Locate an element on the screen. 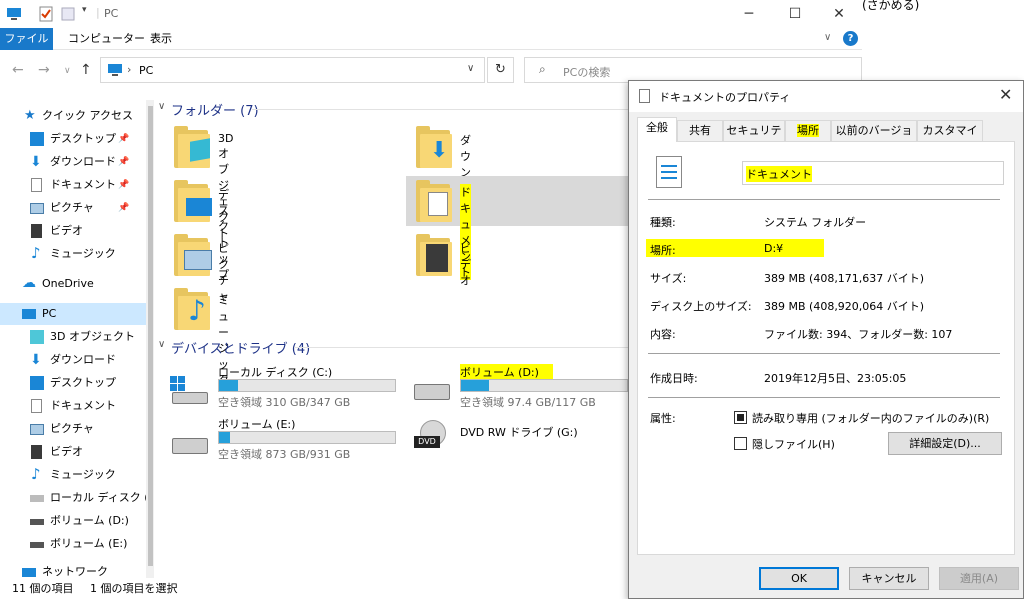 This screenshot has height=599, width=1024. nav-network: ネットワーク is located at coordinates (73, 569).